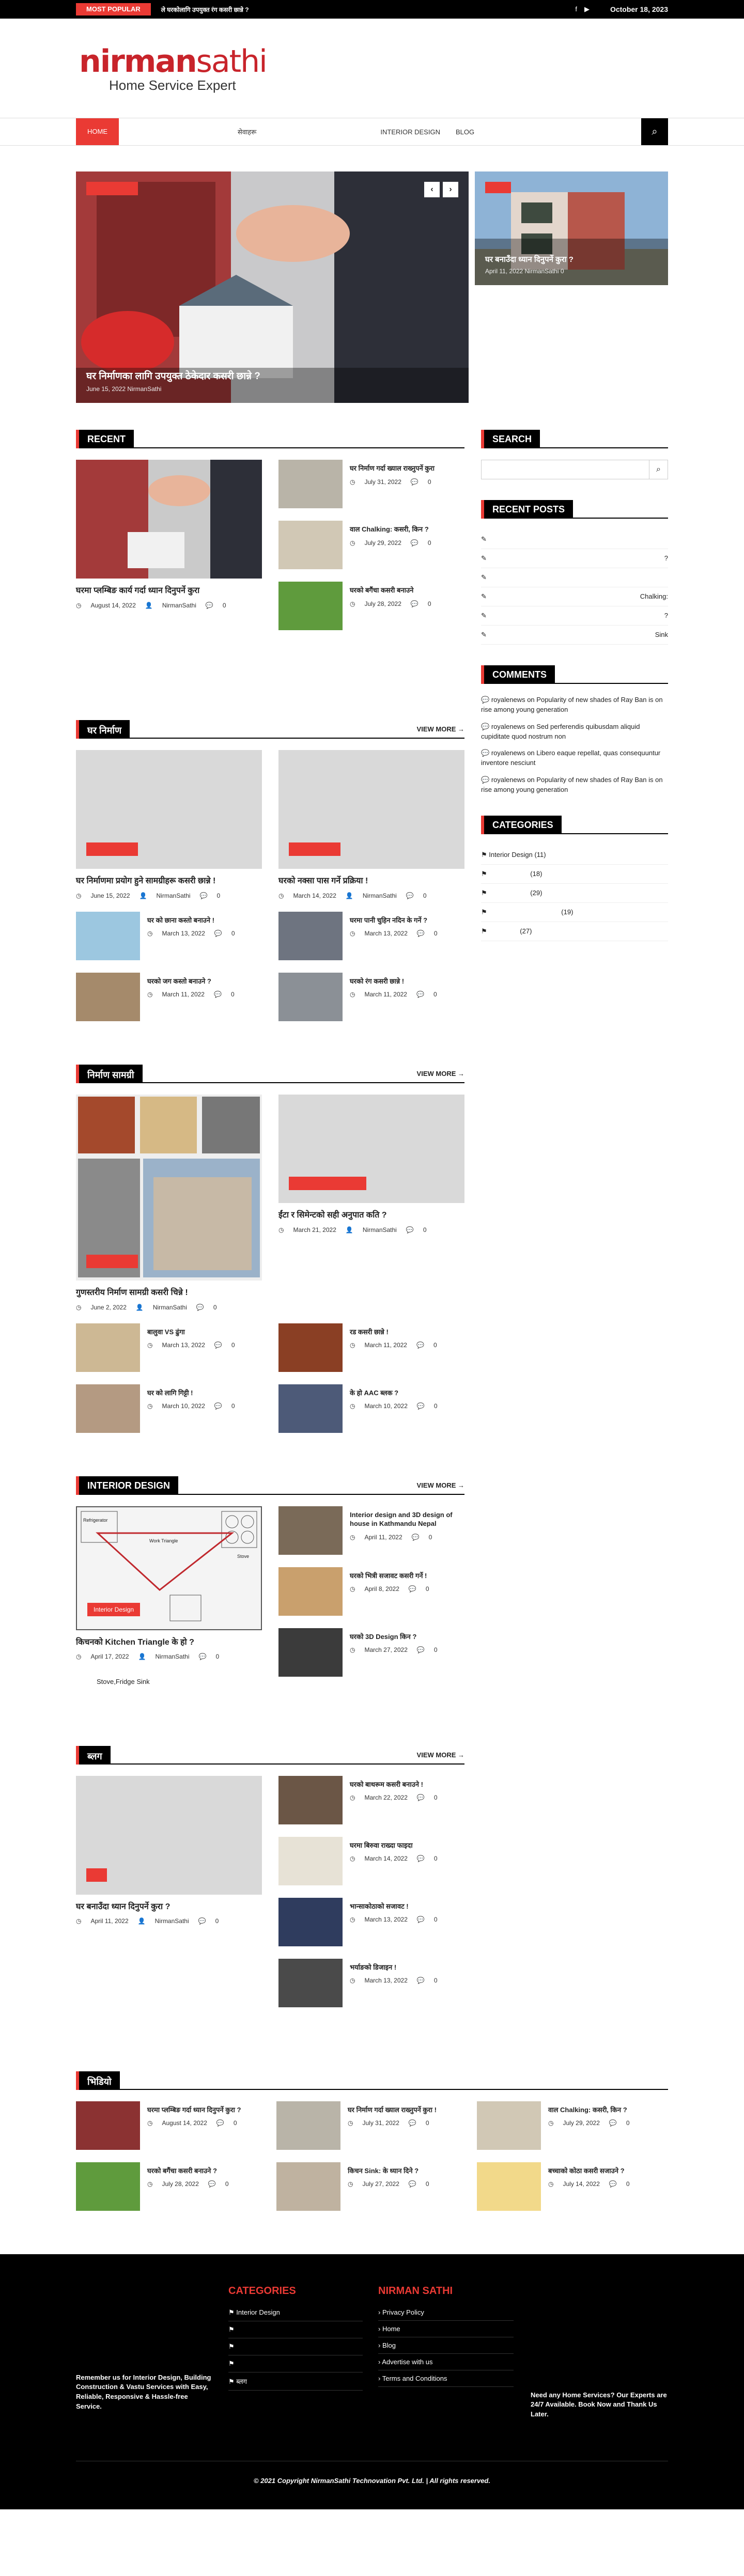 This screenshot has height=2576, width=744. Describe the element at coordinates (114, 1609) in the screenshot. I see `category-badge: Interior Design` at that location.